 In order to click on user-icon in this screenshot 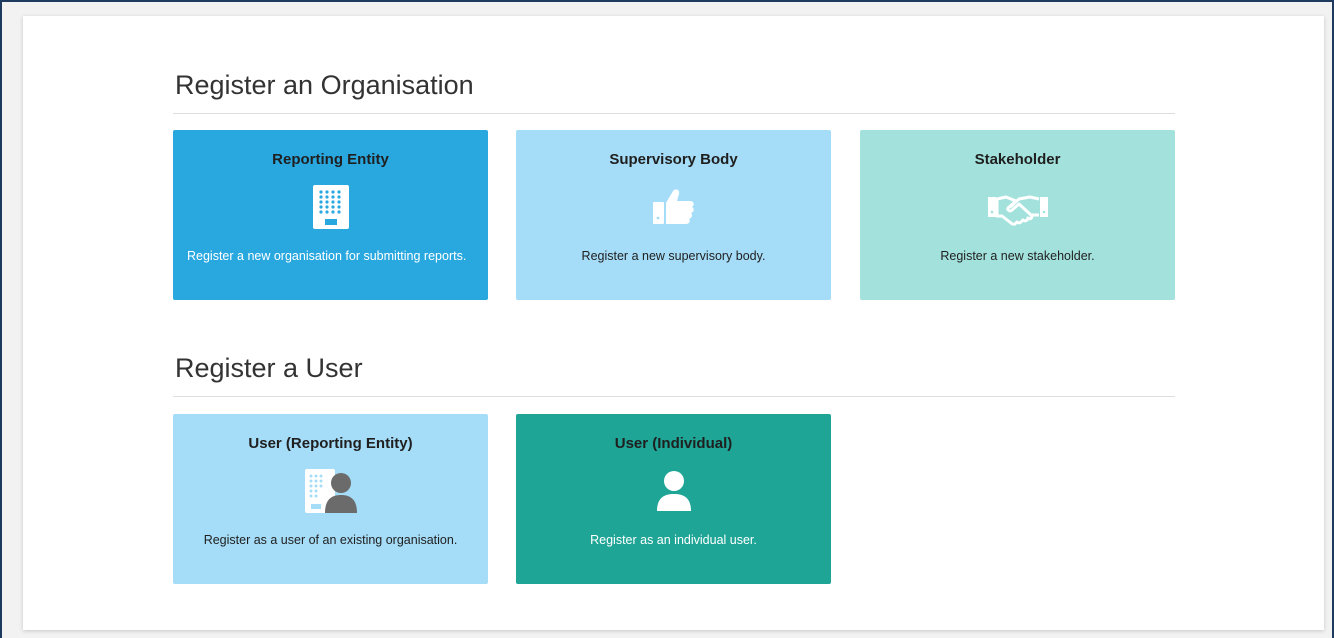, I will do `click(673, 491)`.